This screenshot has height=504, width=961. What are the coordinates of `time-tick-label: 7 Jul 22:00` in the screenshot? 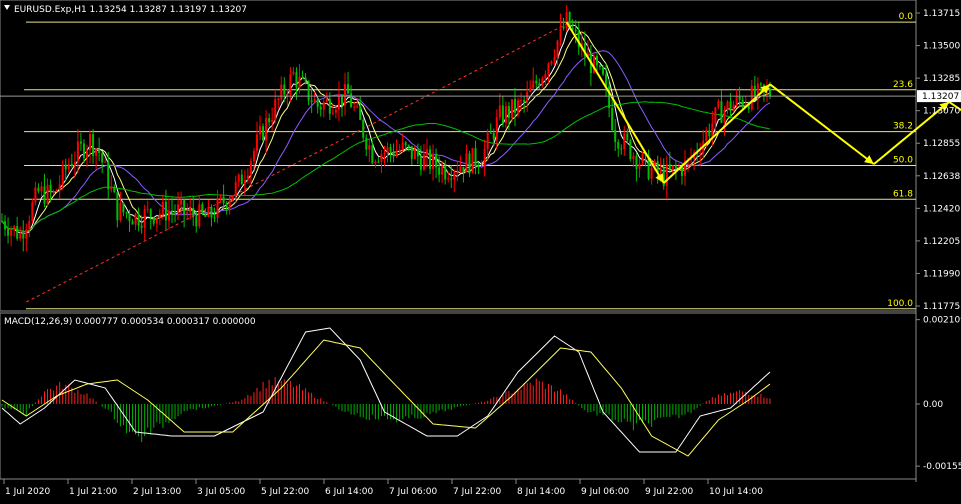 It's located at (477, 492).